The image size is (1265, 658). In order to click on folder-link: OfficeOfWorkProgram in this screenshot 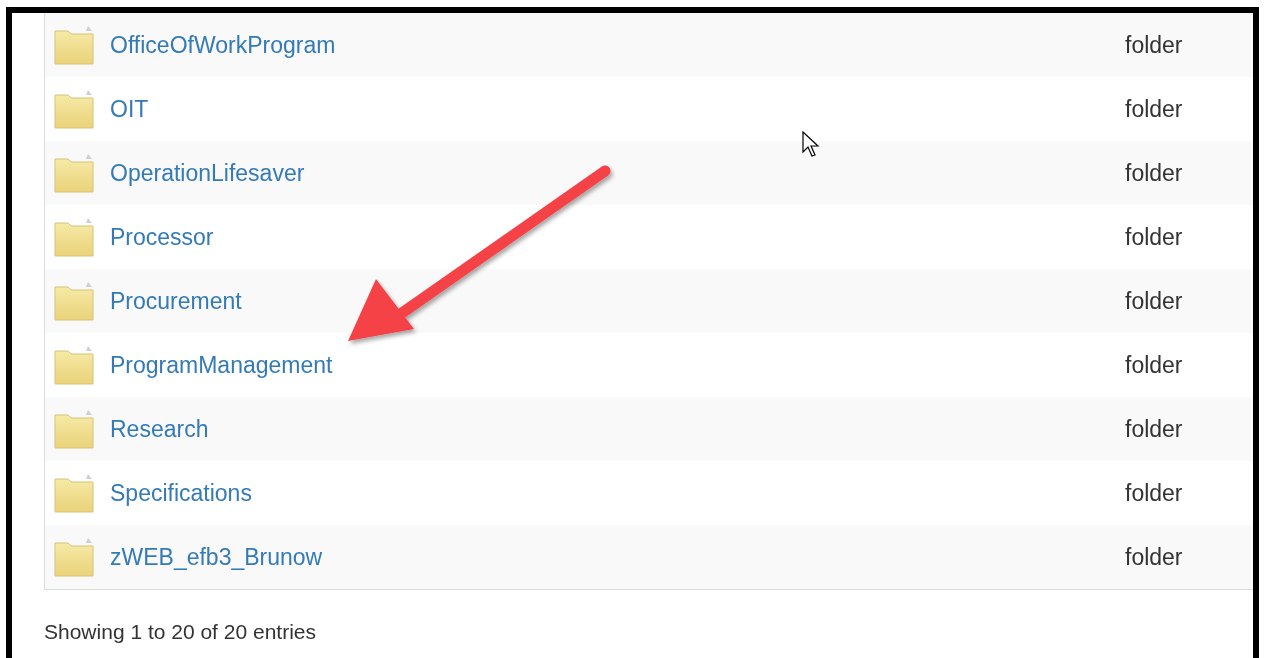, I will do `click(223, 45)`.